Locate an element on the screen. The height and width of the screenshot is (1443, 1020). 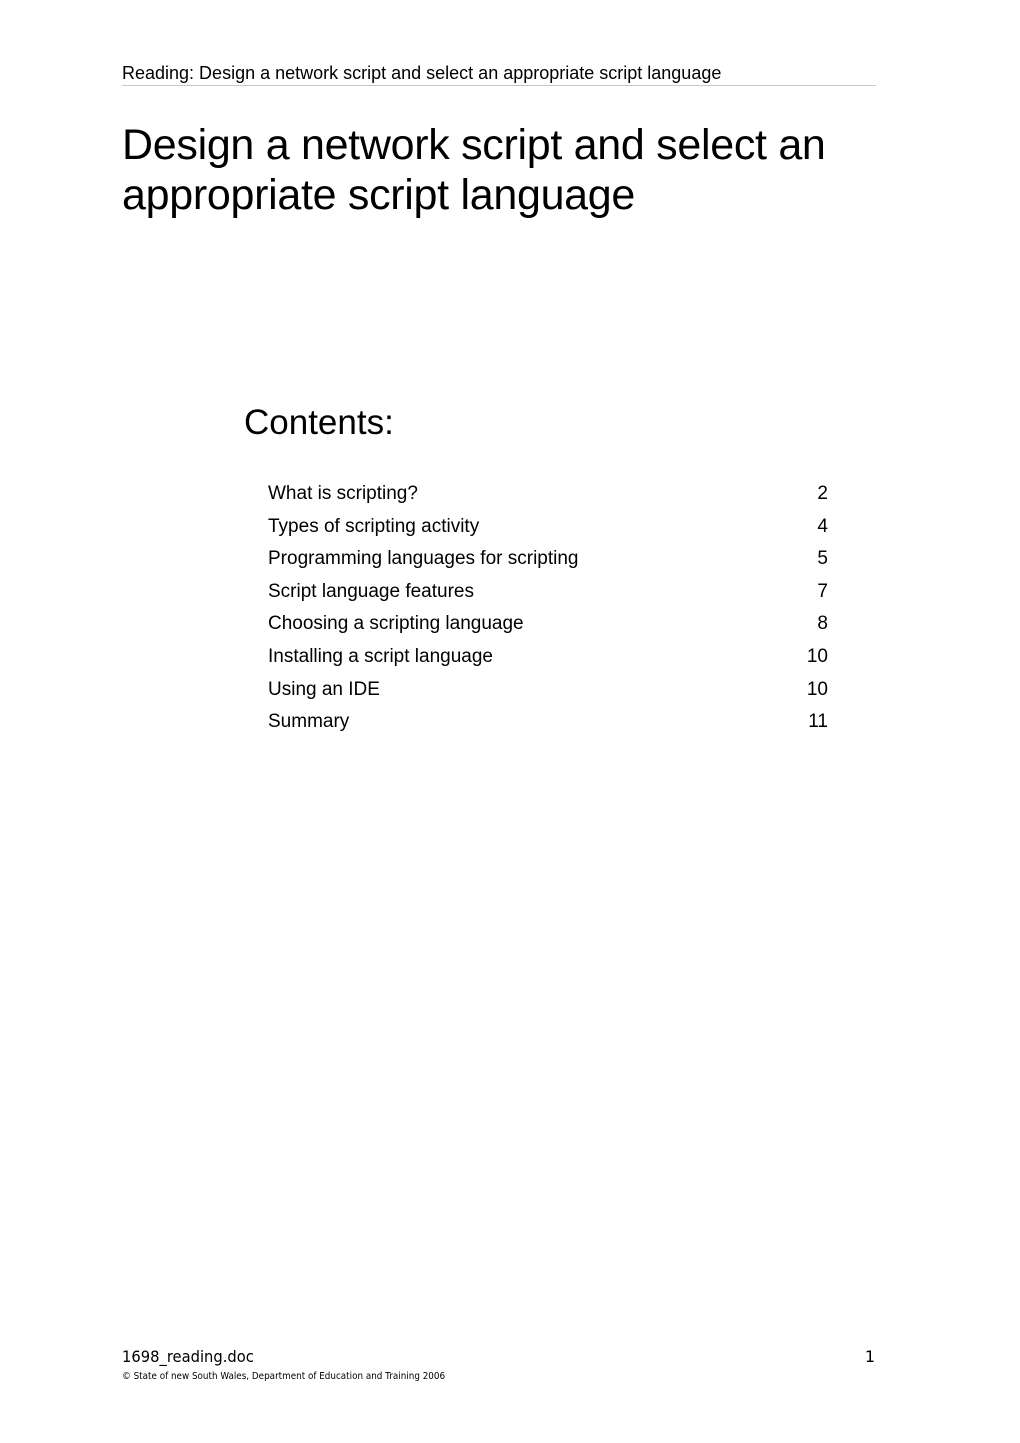
toc-entry-label: Using an IDE is located at coordinates (324, 692).